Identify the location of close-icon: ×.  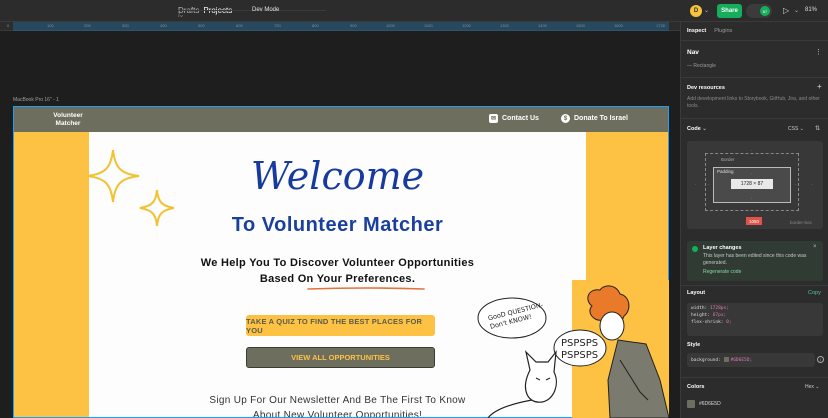
(815, 247).